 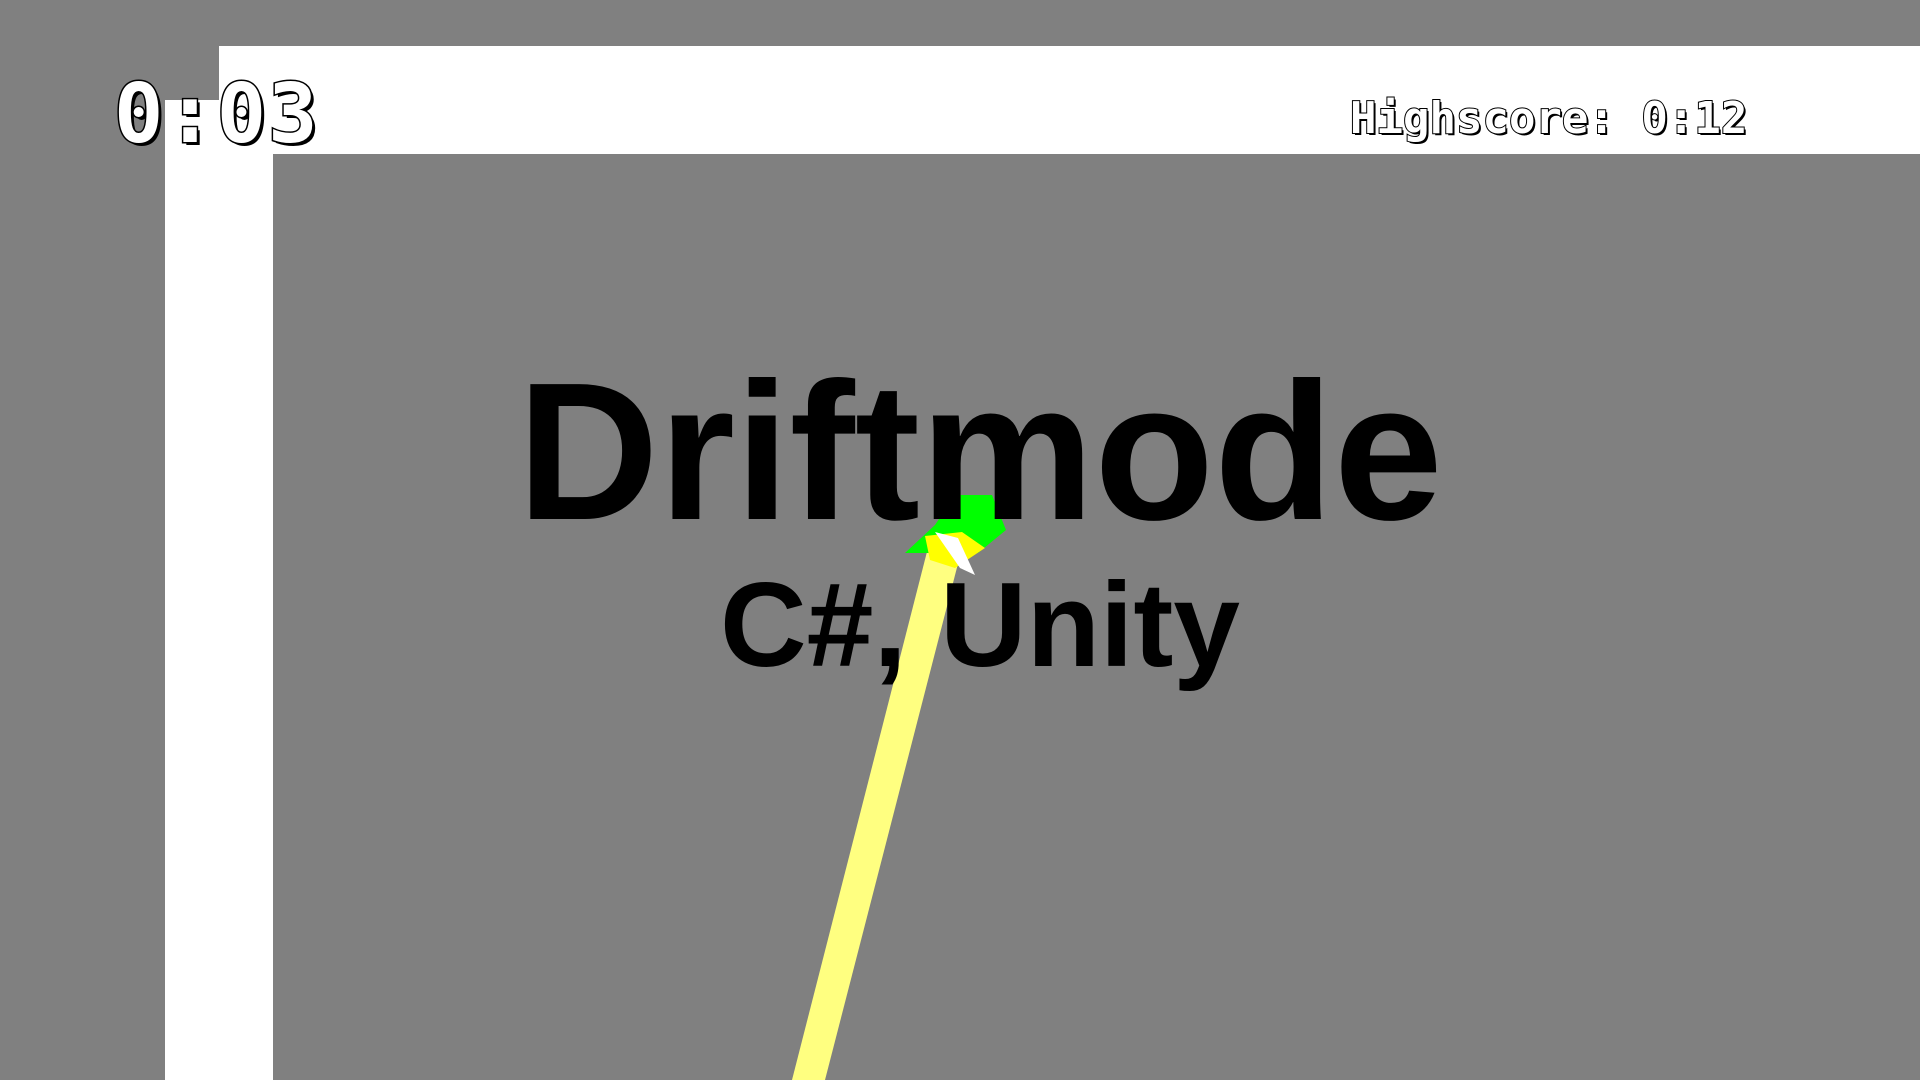 What do you see at coordinates (1548, 119) in the screenshot?
I see `highscore-display: Highscore: 0:12` at bounding box center [1548, 119].